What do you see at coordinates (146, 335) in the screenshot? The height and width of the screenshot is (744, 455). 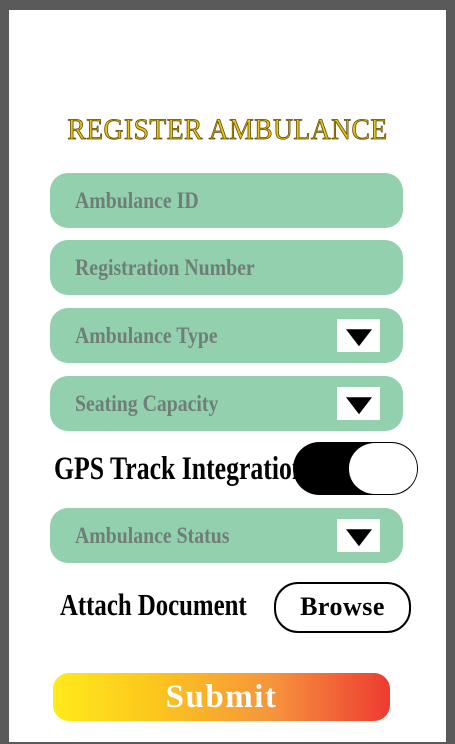 I see `ambulance-type-placeholder: Ambulance Type` at bounding box center [146, 335].